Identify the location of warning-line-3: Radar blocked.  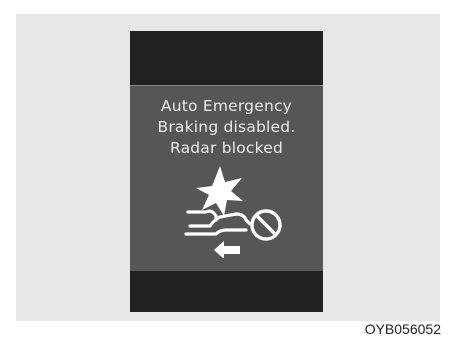
(226, 148).